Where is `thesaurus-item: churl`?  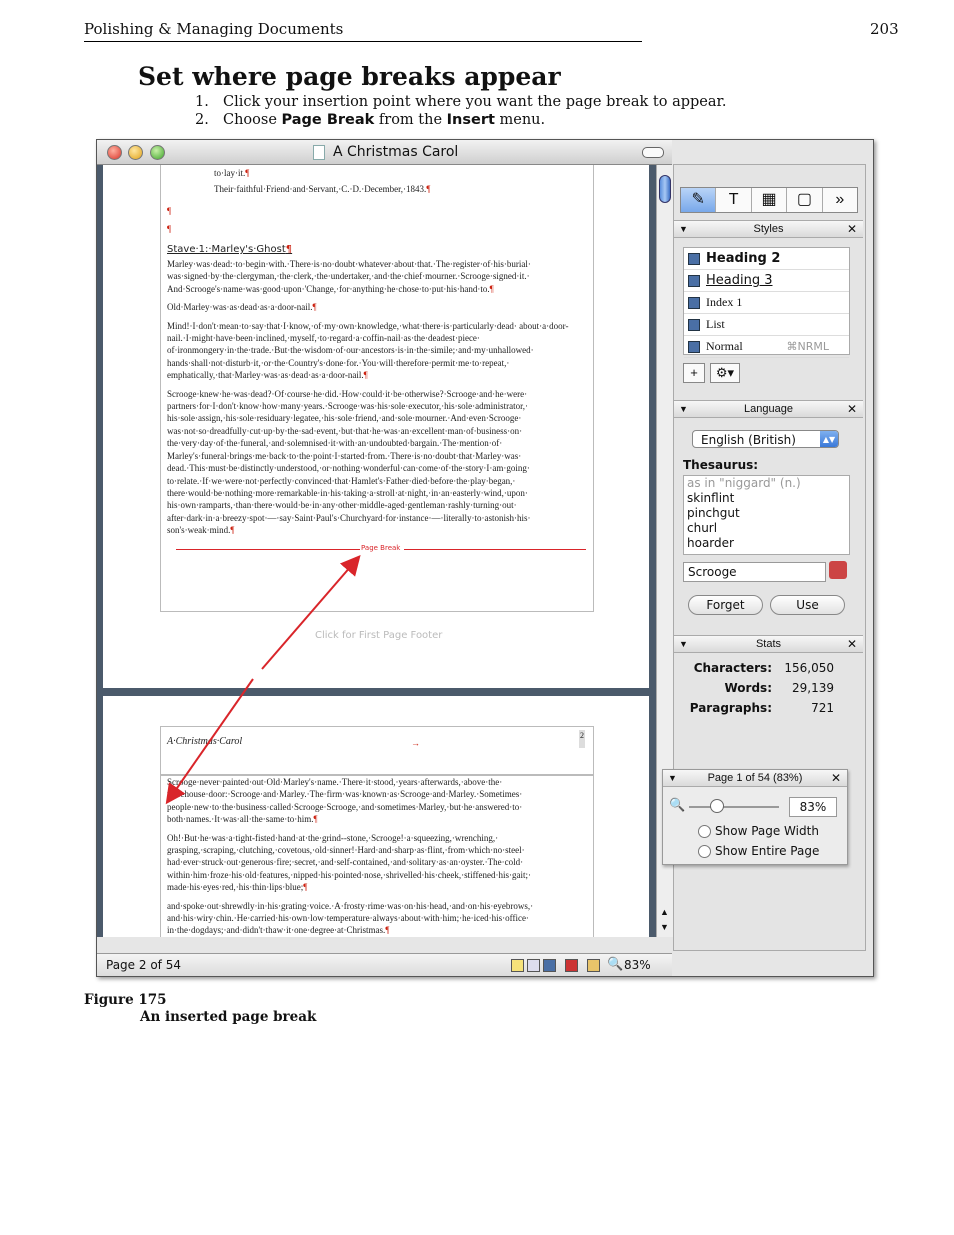 thesaurus-item: churl is located at coordinates (766, 528).